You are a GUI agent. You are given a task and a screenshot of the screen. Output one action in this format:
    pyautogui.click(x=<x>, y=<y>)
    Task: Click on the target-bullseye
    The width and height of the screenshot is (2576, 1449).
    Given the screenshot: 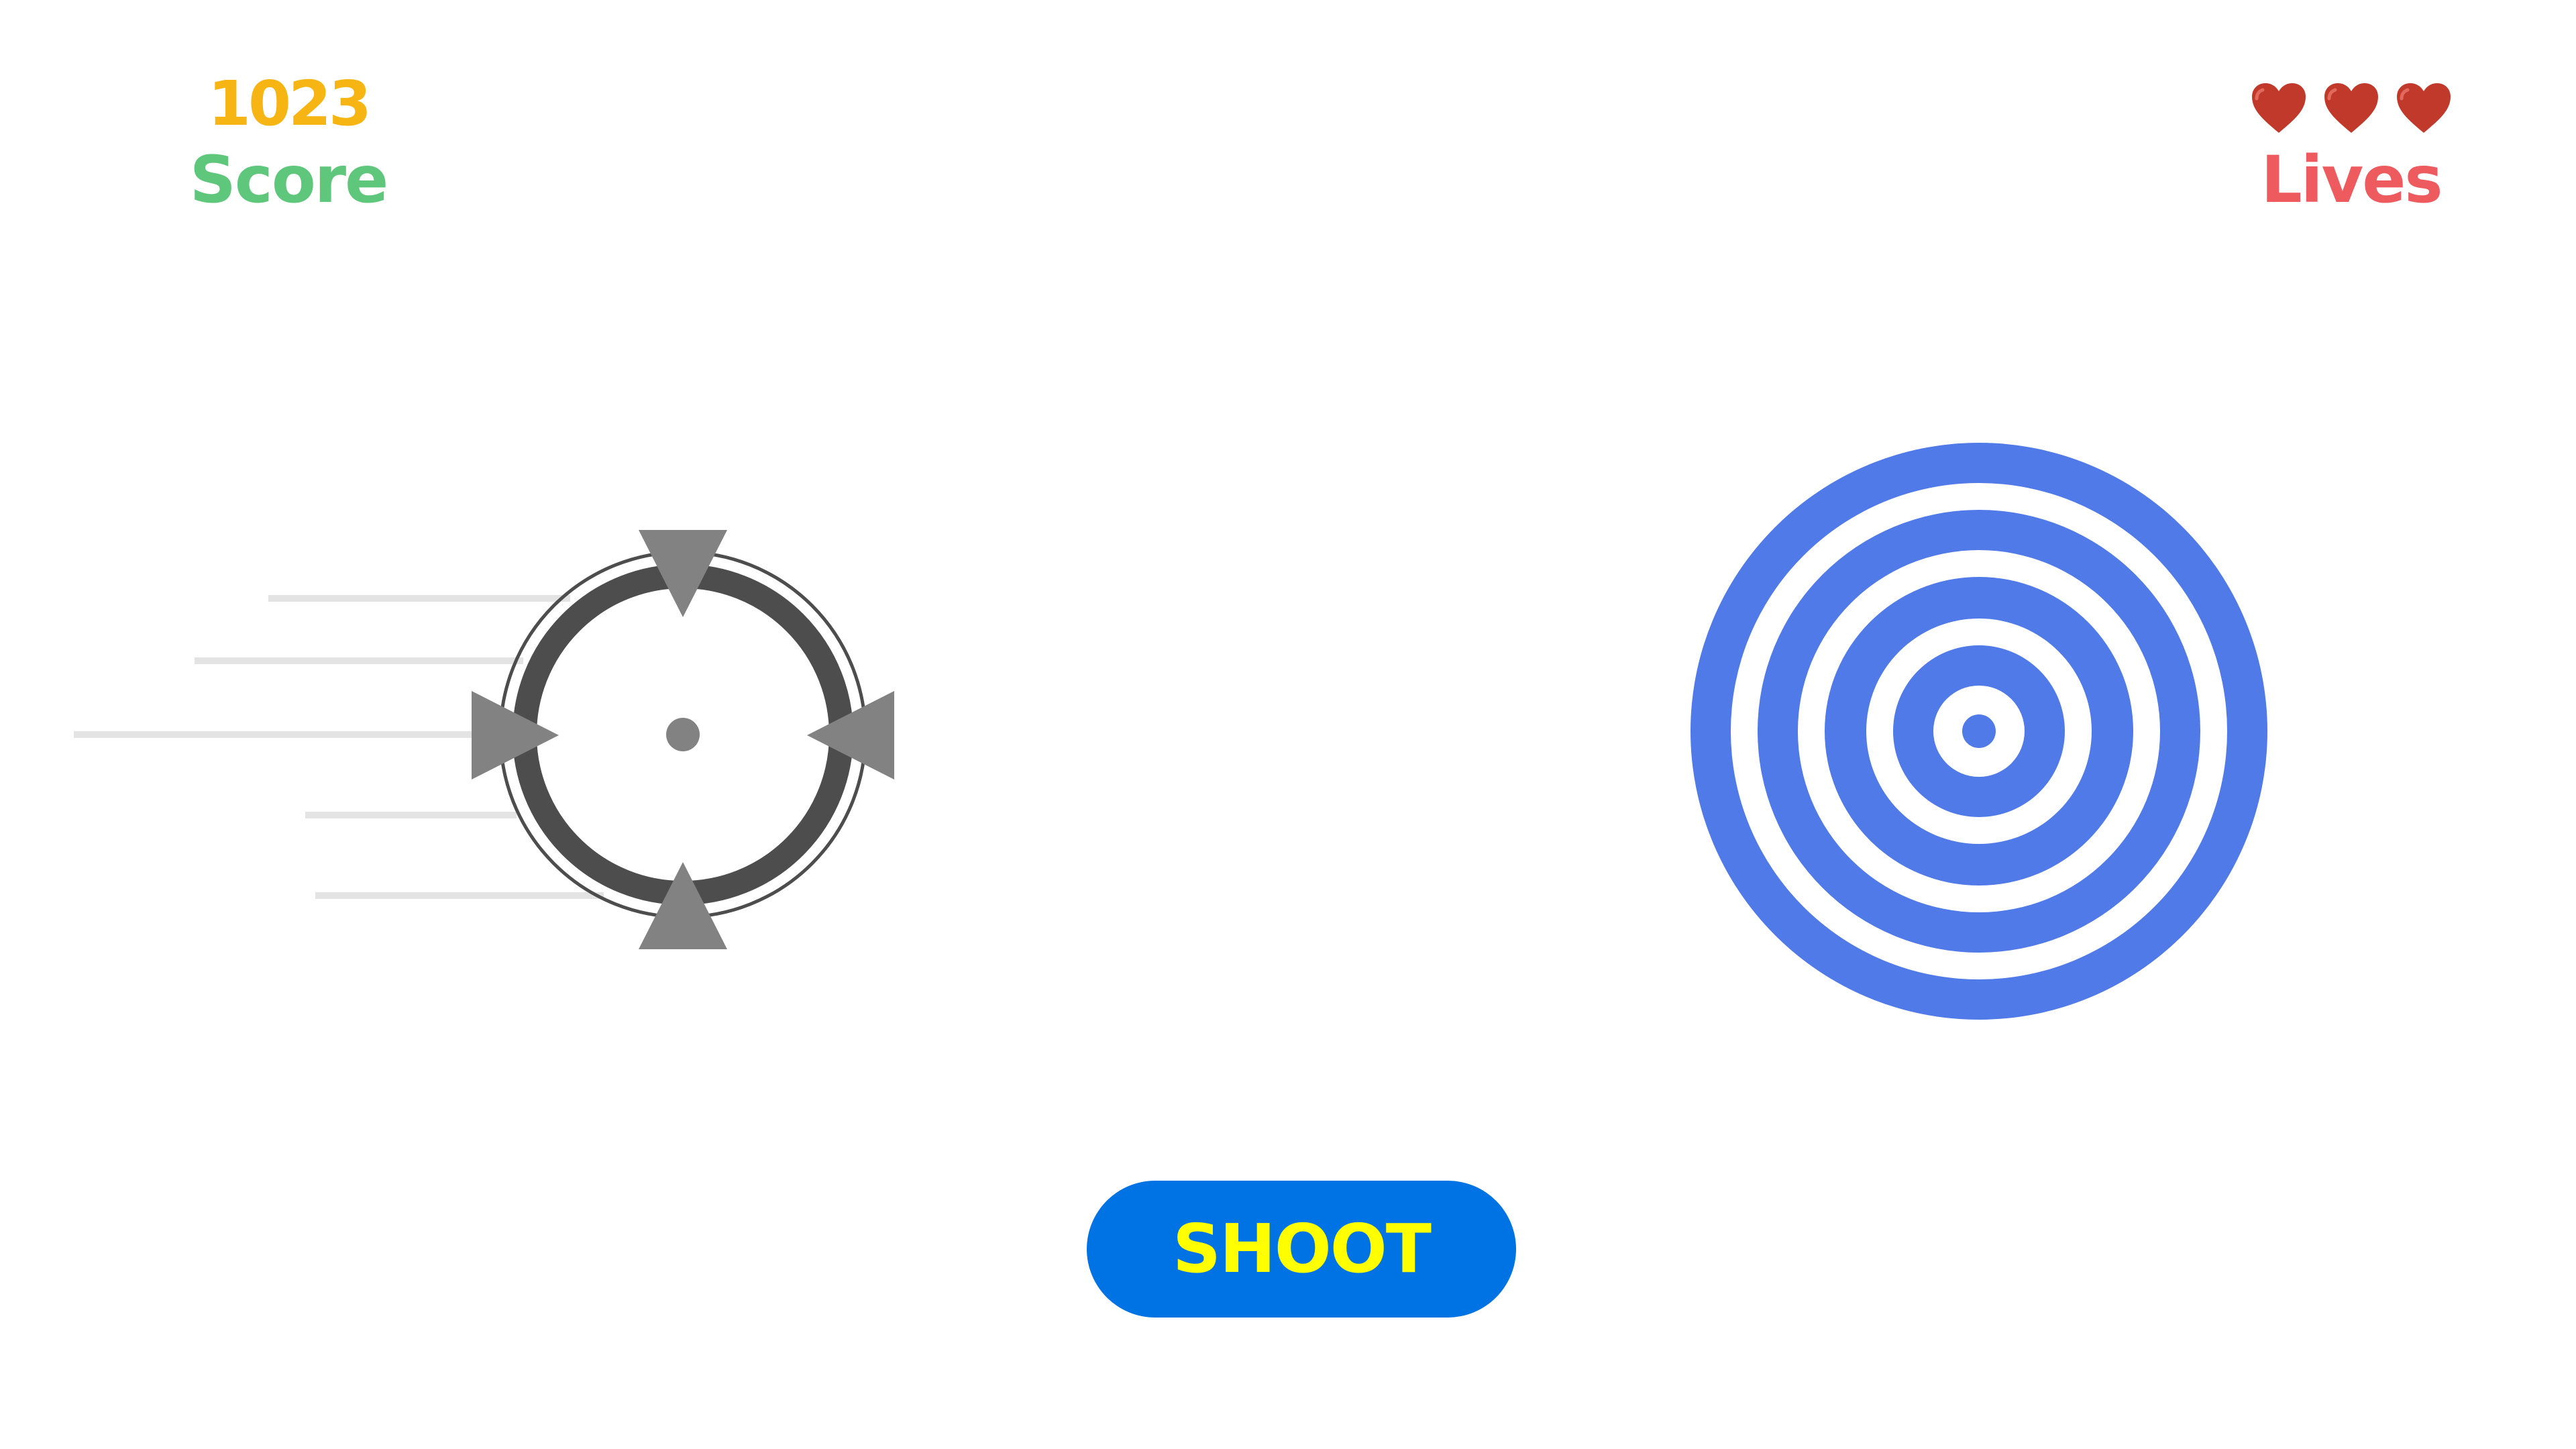 What is the action you would take?
    pyautogui.click(x=1978, y=731)
    